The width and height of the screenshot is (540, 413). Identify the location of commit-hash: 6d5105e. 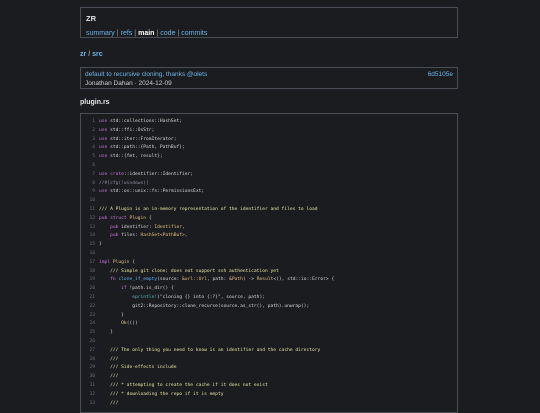
(440, 74).